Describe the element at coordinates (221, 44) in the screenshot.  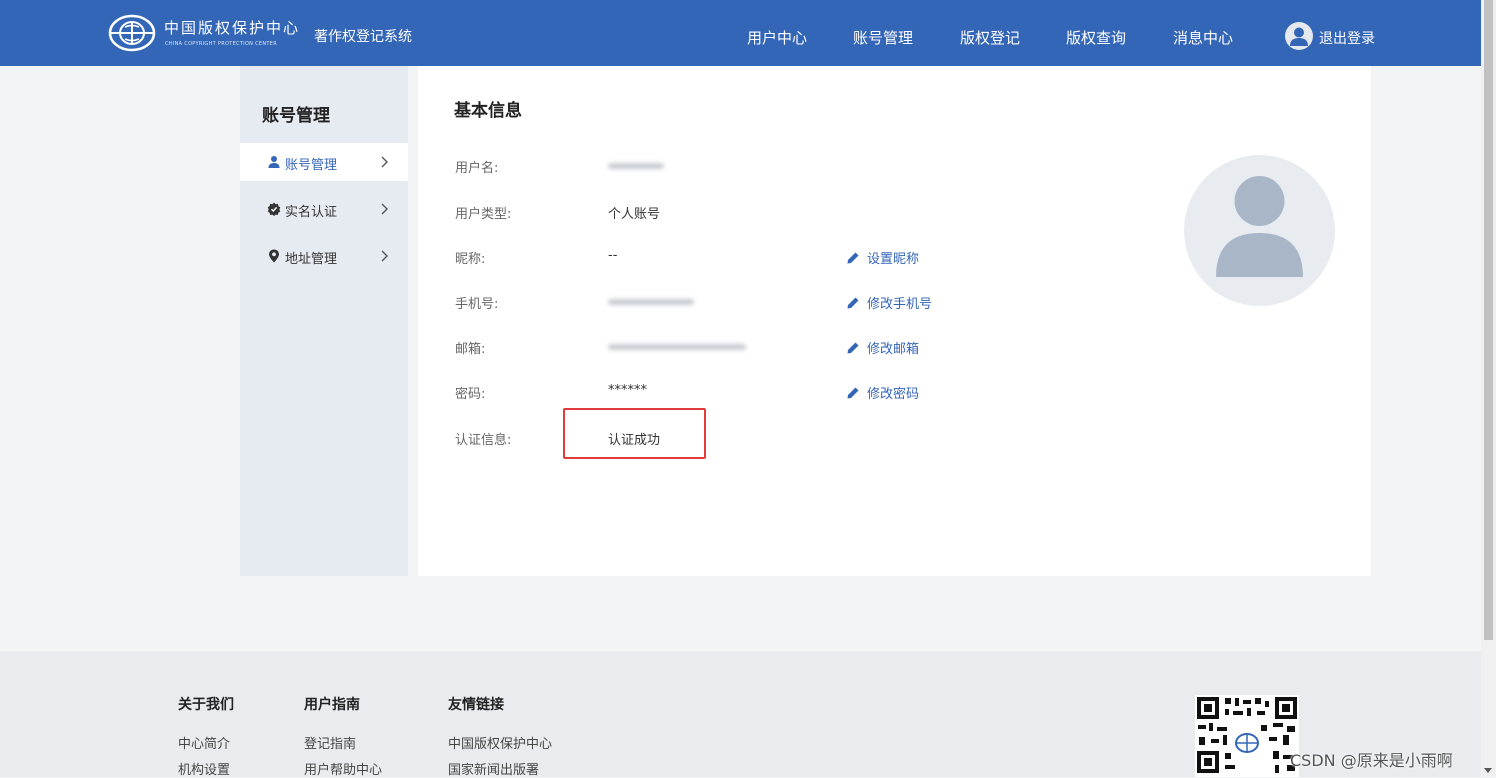
I see `logo-subtitle: CHINA COPYRIGHT PROTECTION CENTER` at that location.